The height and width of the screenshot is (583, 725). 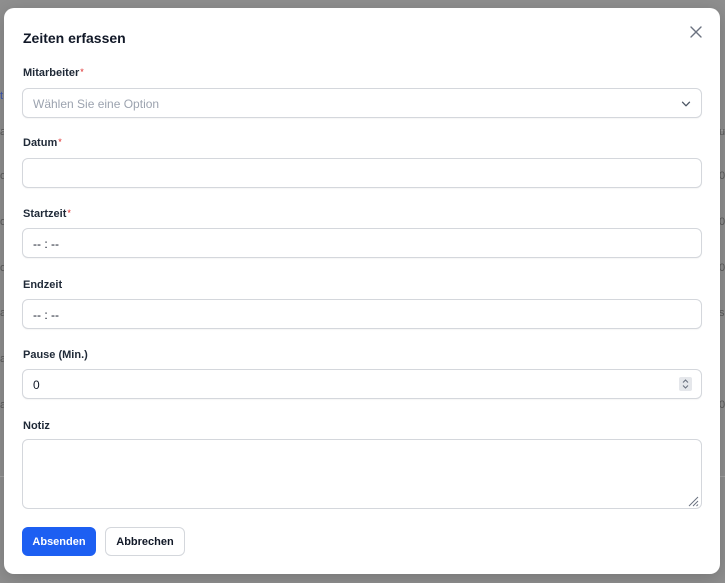 I want to click on employee-label: Mitarbeiter*, so click(x=53, y=73).